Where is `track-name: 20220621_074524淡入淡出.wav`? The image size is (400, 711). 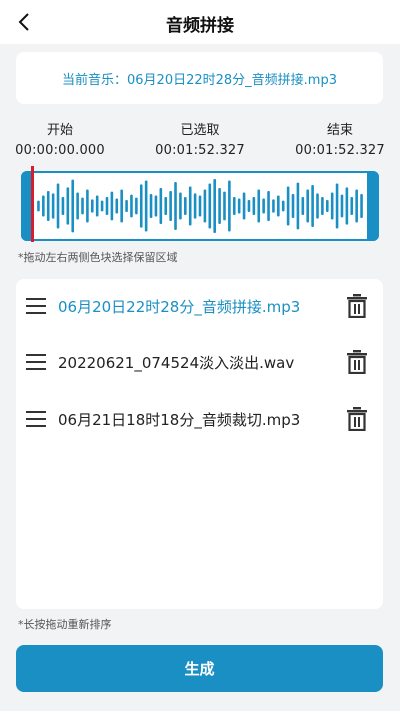
track-name: 20220621_074524淡入淡出.wav is located at coordinates (176, 362).